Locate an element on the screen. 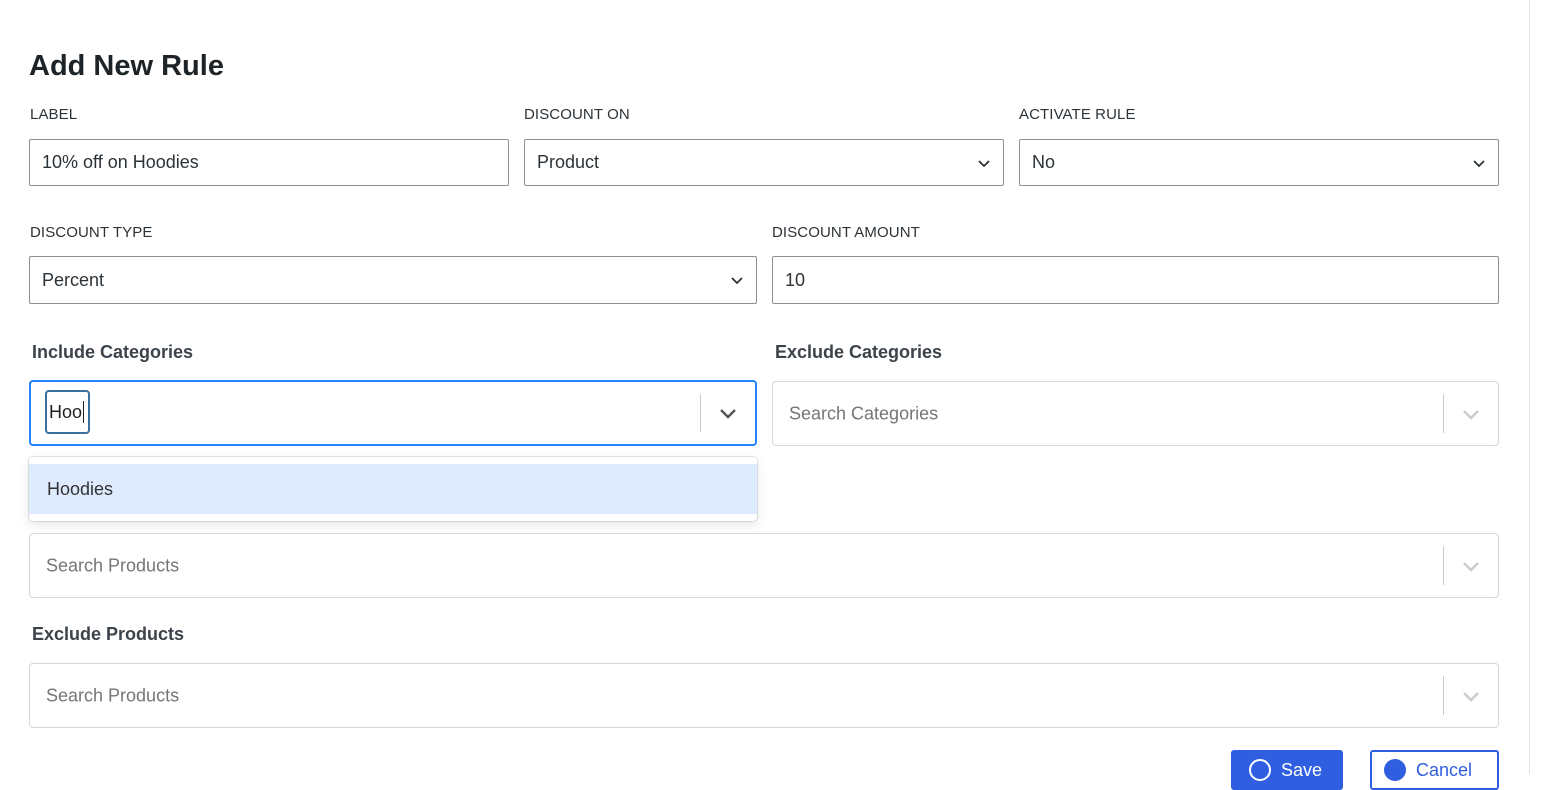 The height and width of the screenshot is (790, 1564). category-option-hoodies: Hoodies is located at coordinates (393, 489).